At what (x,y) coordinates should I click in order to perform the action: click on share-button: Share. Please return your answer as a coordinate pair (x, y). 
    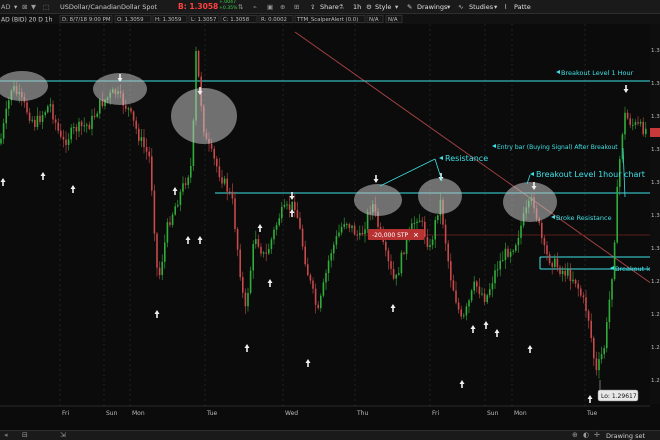
    Looking at the image, I should click on (329, 7).